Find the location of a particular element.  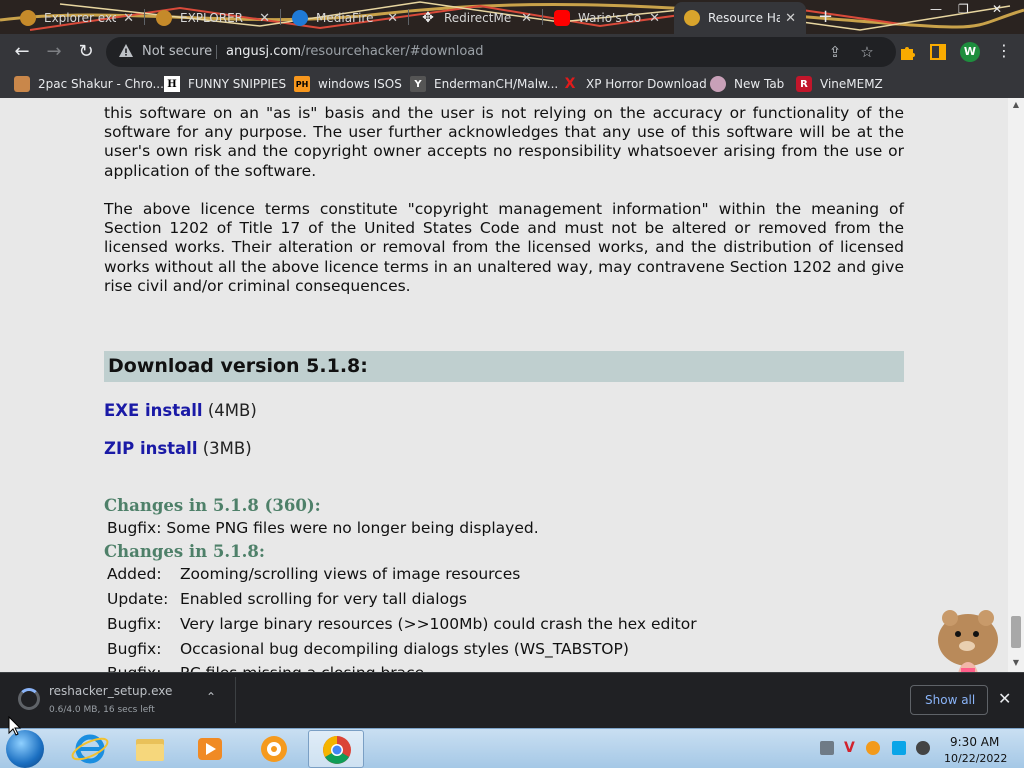

x-icon: X is located at coordinates (570, 84).